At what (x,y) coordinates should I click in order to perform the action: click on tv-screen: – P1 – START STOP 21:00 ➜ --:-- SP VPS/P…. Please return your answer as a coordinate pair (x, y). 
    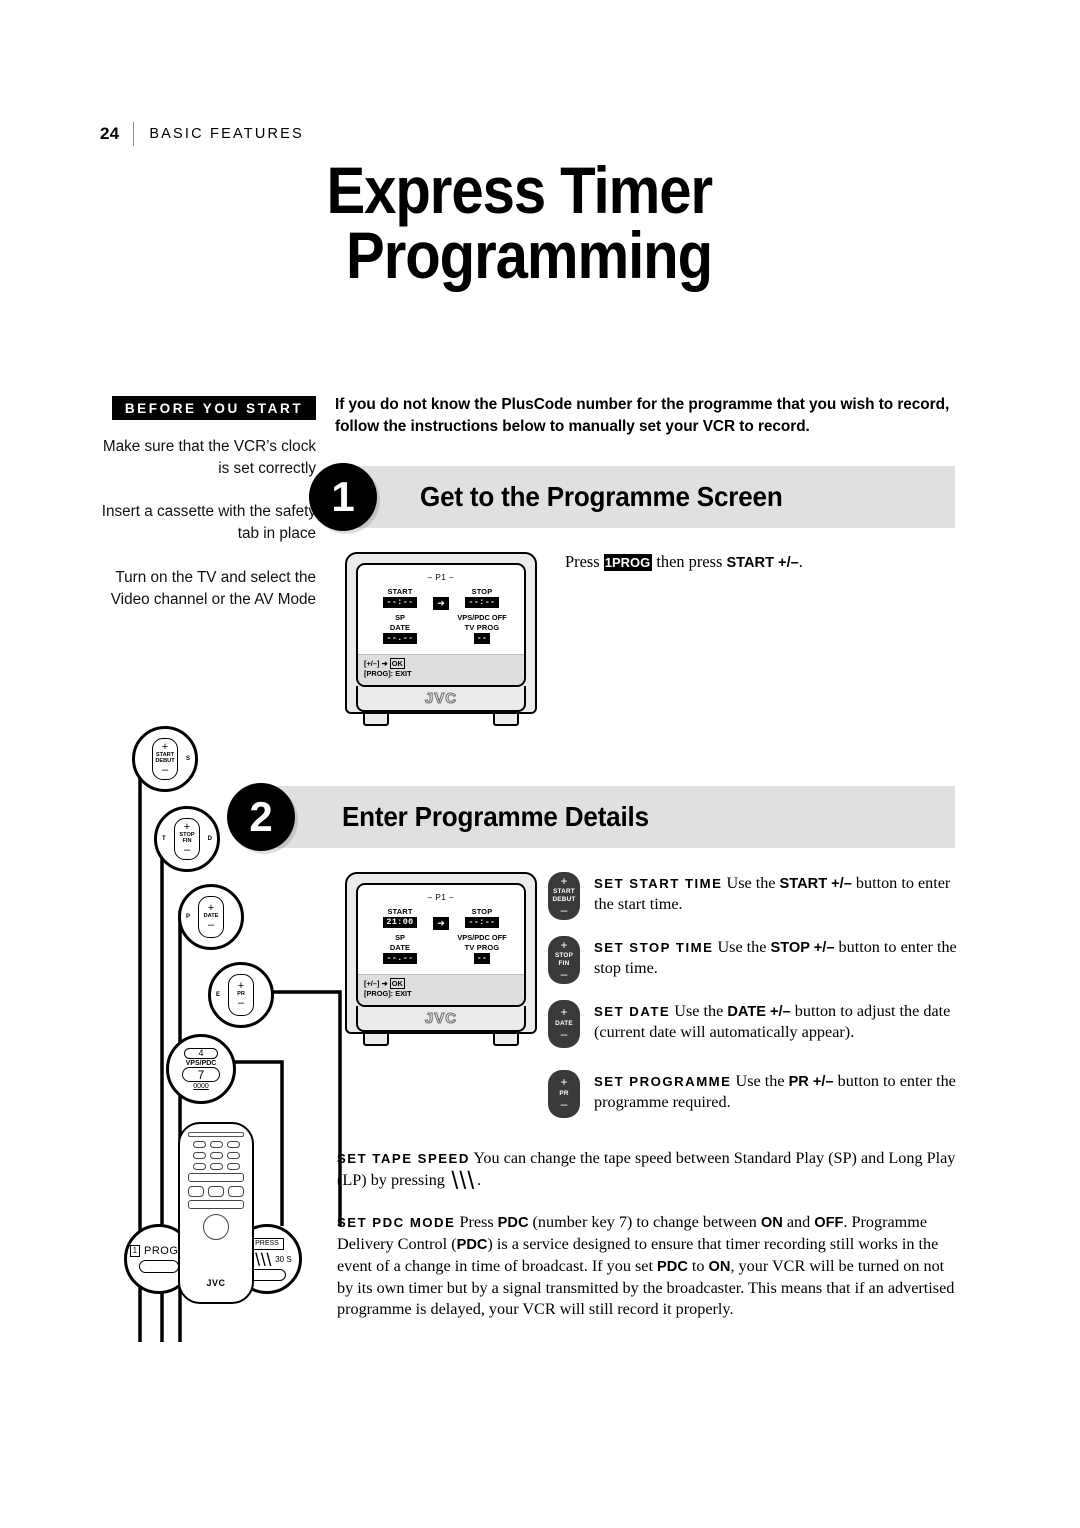
    Looking at the image, I should click on (441, 945).